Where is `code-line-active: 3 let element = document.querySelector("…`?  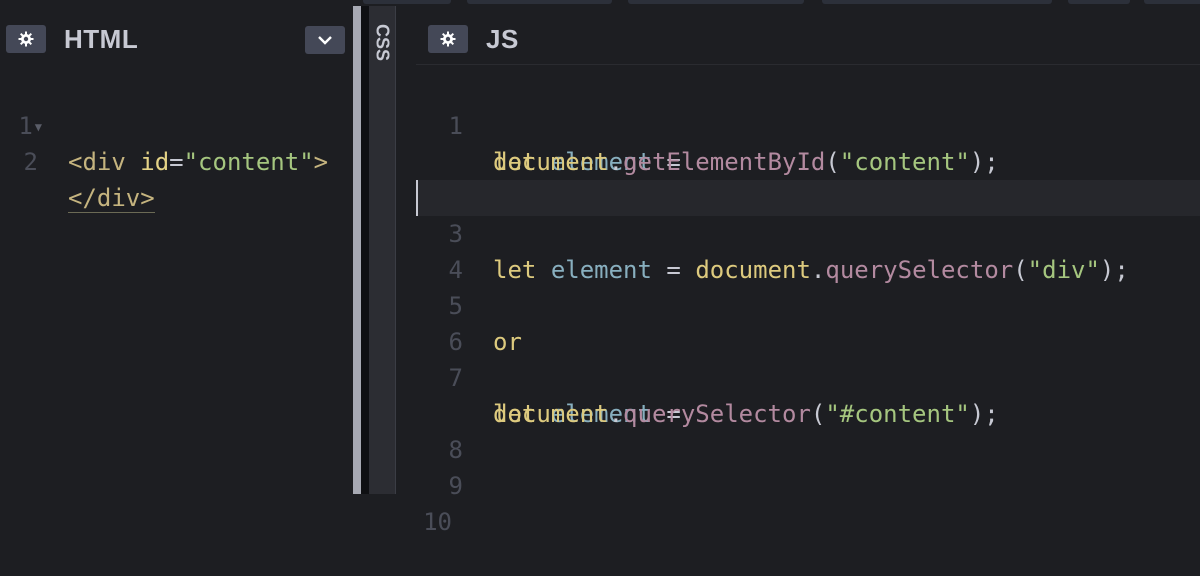 code-line-active: 3 let element = document.querySelector("… is located at coordinates (808, 232).